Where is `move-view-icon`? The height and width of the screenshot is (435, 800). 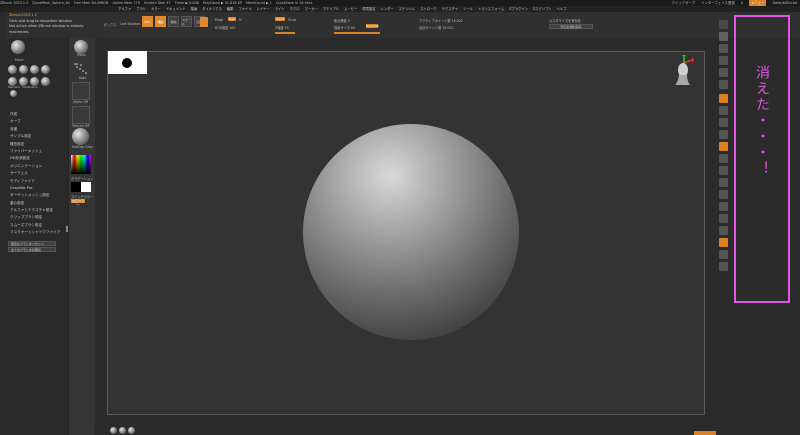 move-view-icon is located at coordinates (723, 170).